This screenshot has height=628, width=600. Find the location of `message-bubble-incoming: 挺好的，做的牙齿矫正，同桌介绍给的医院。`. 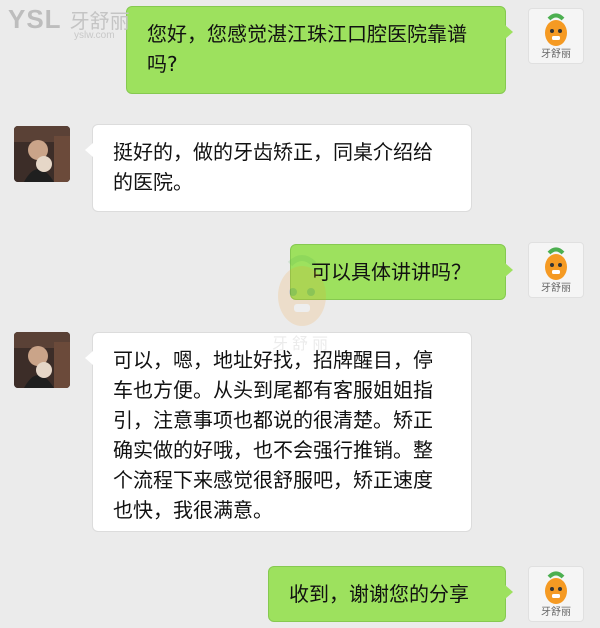

message-bubble-incoming: 挺好的，做的牙齿矫正，同桌介绍给的医院。 is located at coordinates (278, 168).